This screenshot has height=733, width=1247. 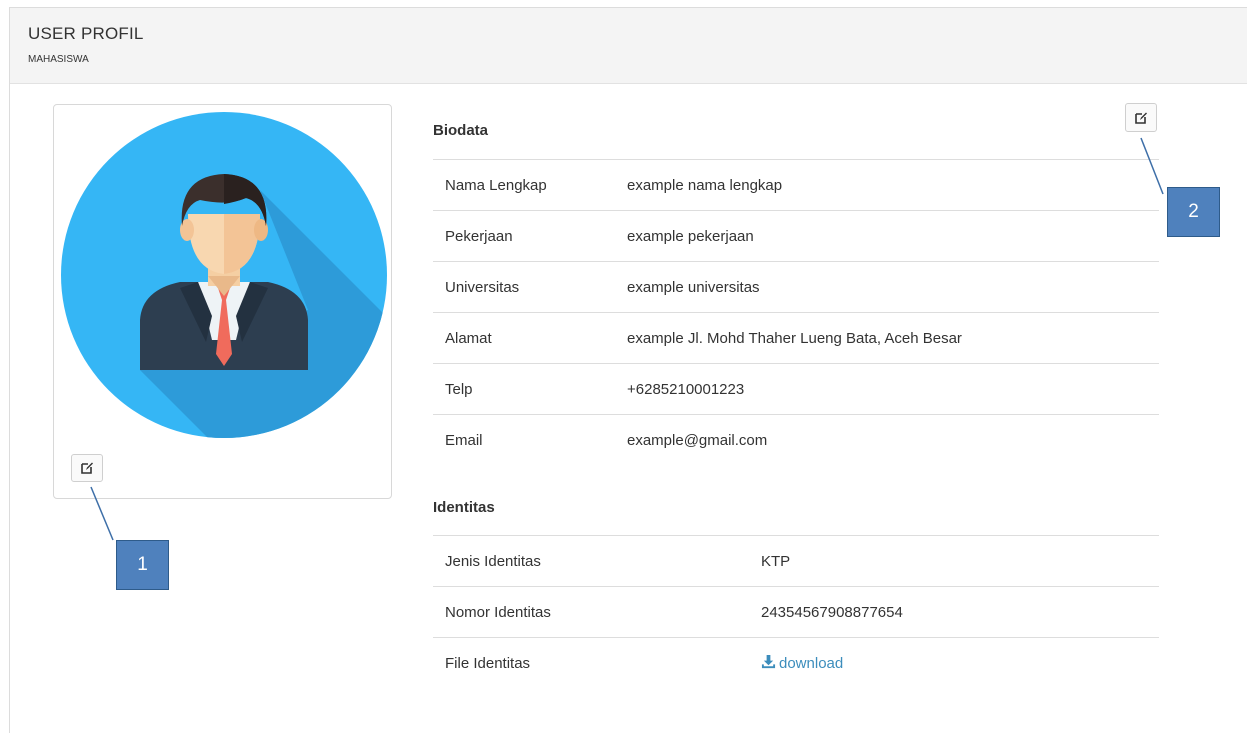 I want to click on table-row: Universitas example universitas, so click(x=796, y=287).